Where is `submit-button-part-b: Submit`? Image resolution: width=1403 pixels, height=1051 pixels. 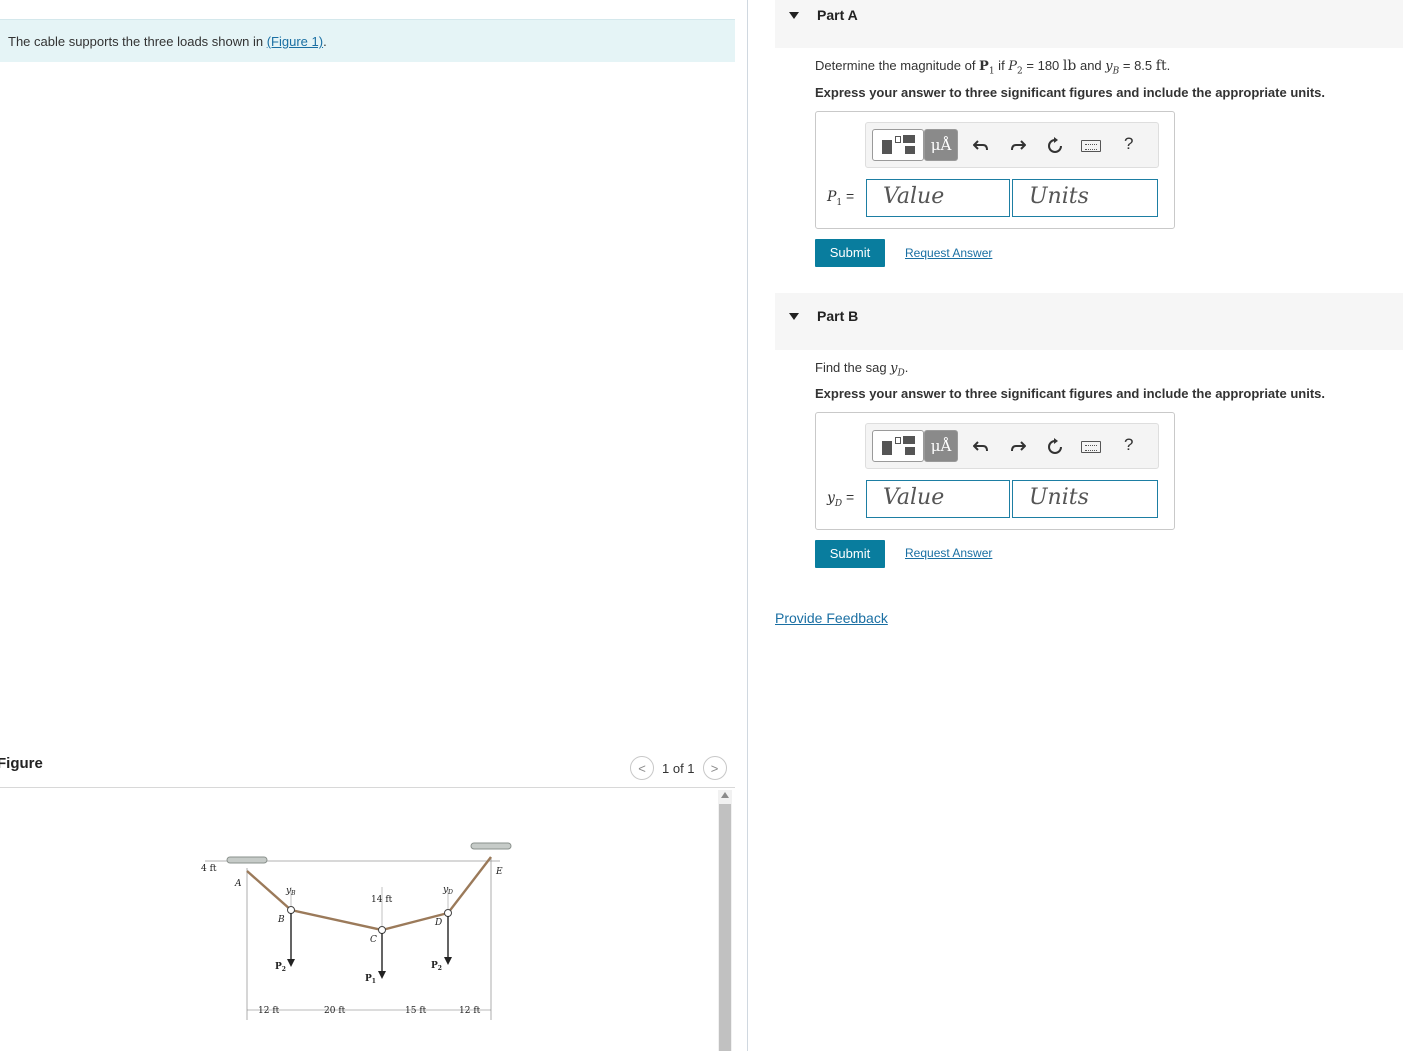 submit-button-part-b: Submit is located at coordinates (850, 554).